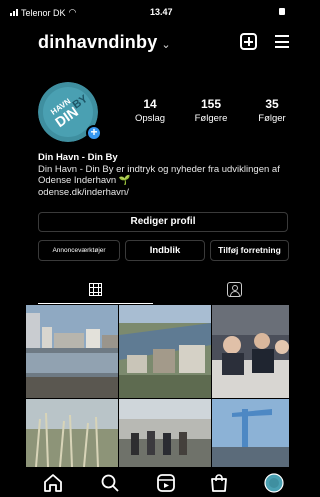  I want to click on profile-tabs, so click(144, 291).